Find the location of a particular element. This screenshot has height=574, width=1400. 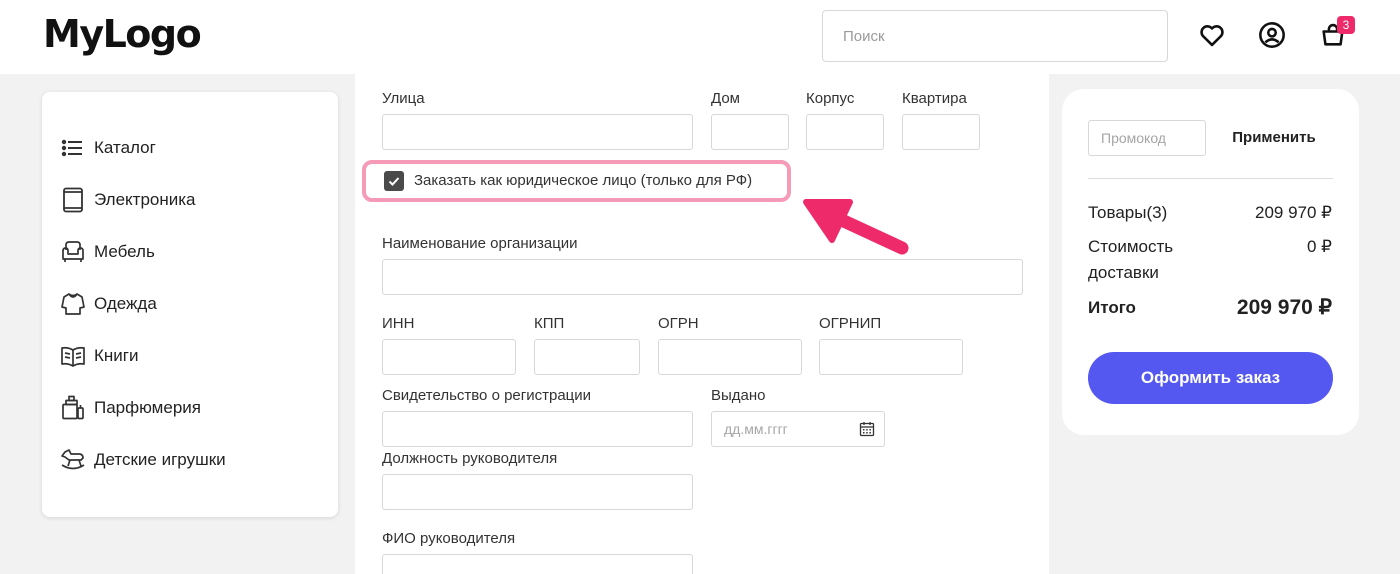

delivery-value: 0 ₽ is located at coordinates (1319, 246).